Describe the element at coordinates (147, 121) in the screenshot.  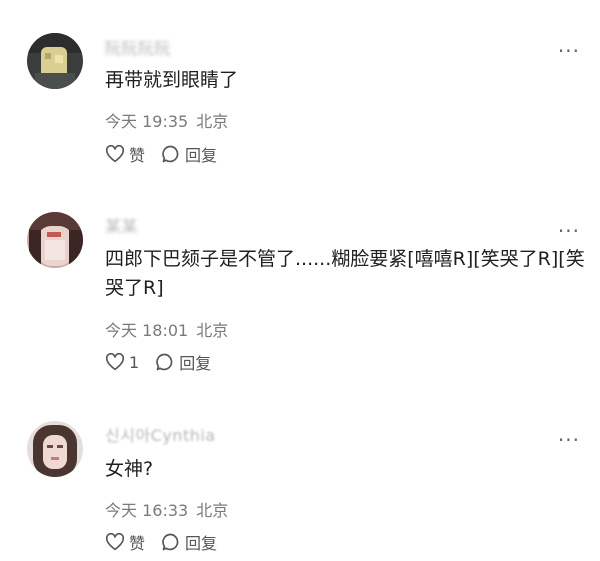
I see `comment-time: 今天 19:35` at that location.